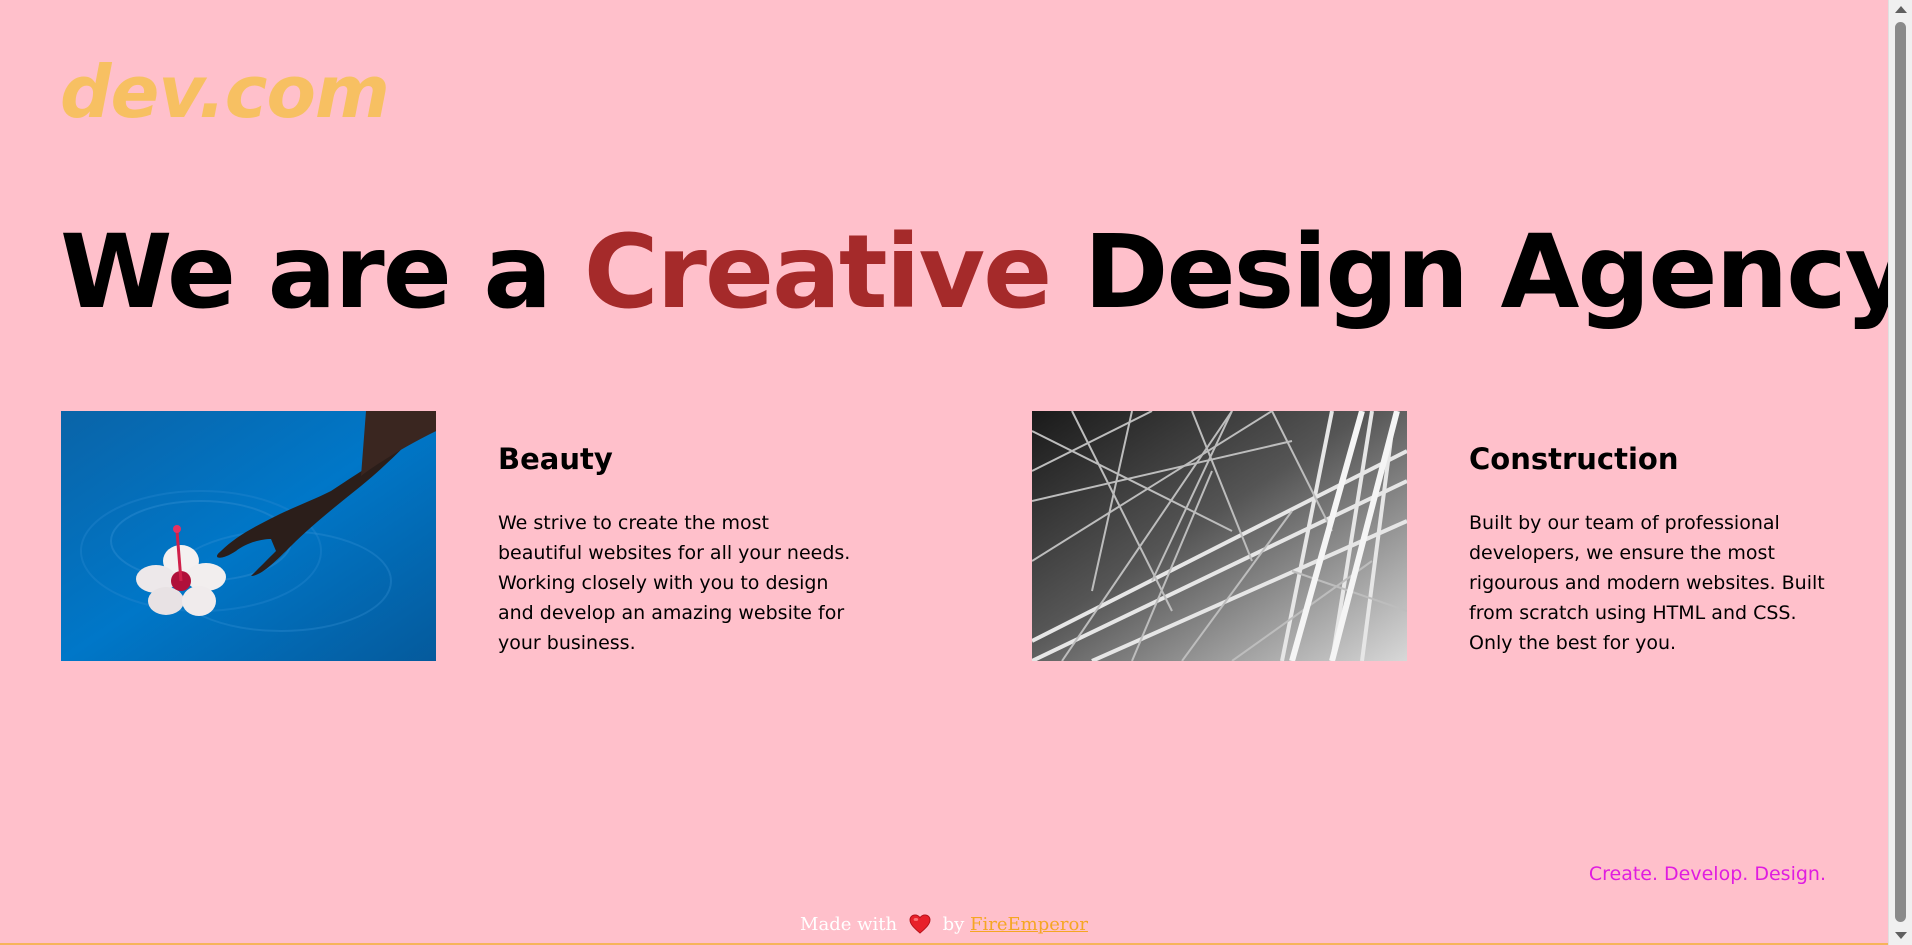  I want to click on footer-by: by, so click(953, 924).